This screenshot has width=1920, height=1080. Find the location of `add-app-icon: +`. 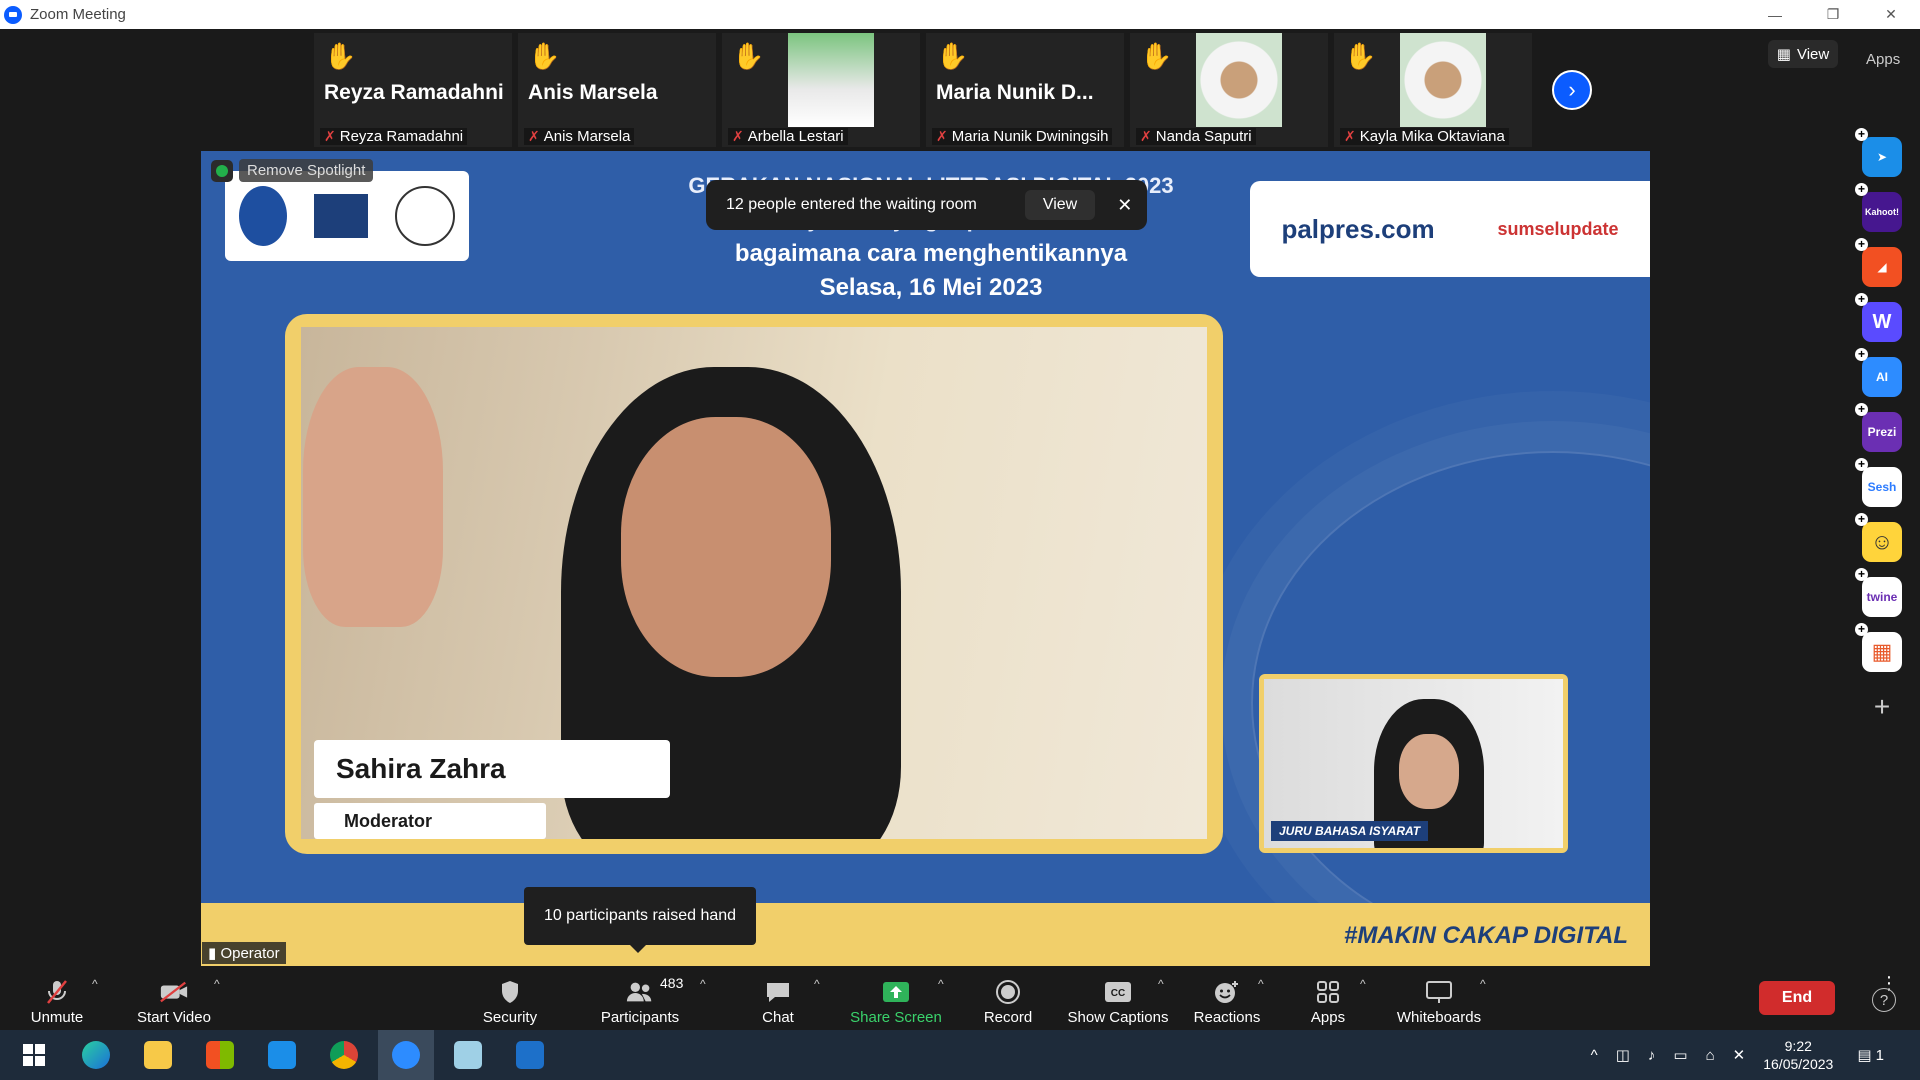

add-app-icon: + is located at coordinates (1882, 707).